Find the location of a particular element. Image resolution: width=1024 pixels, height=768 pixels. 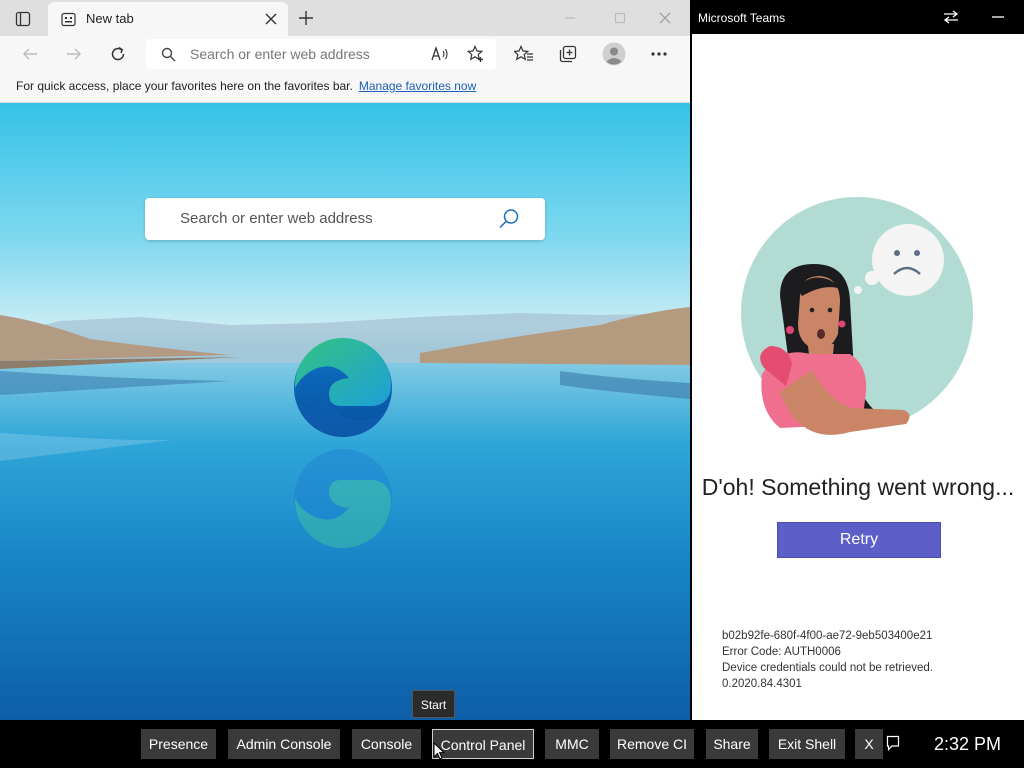

notification-icon is located at coordinates (893, 743).